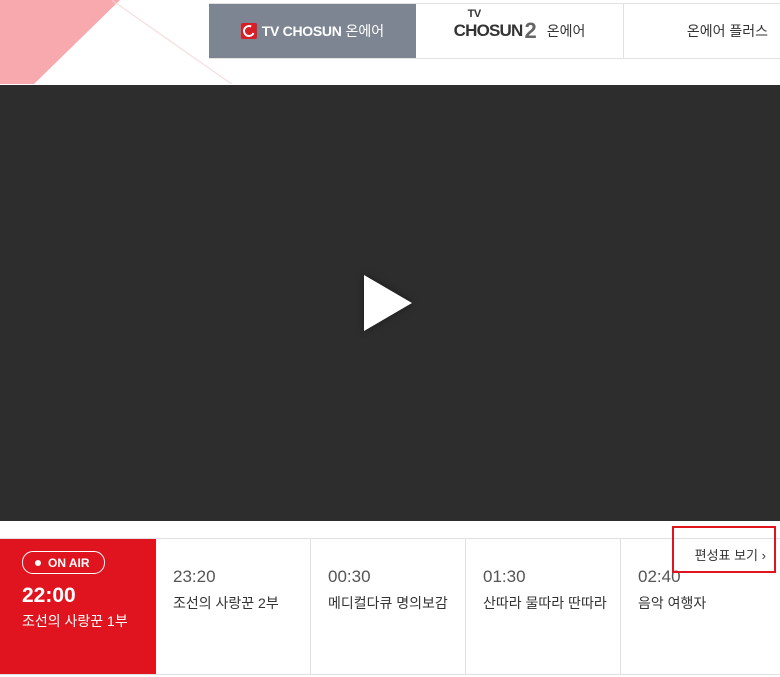  I want to click on play-icon, so click(388, 303).